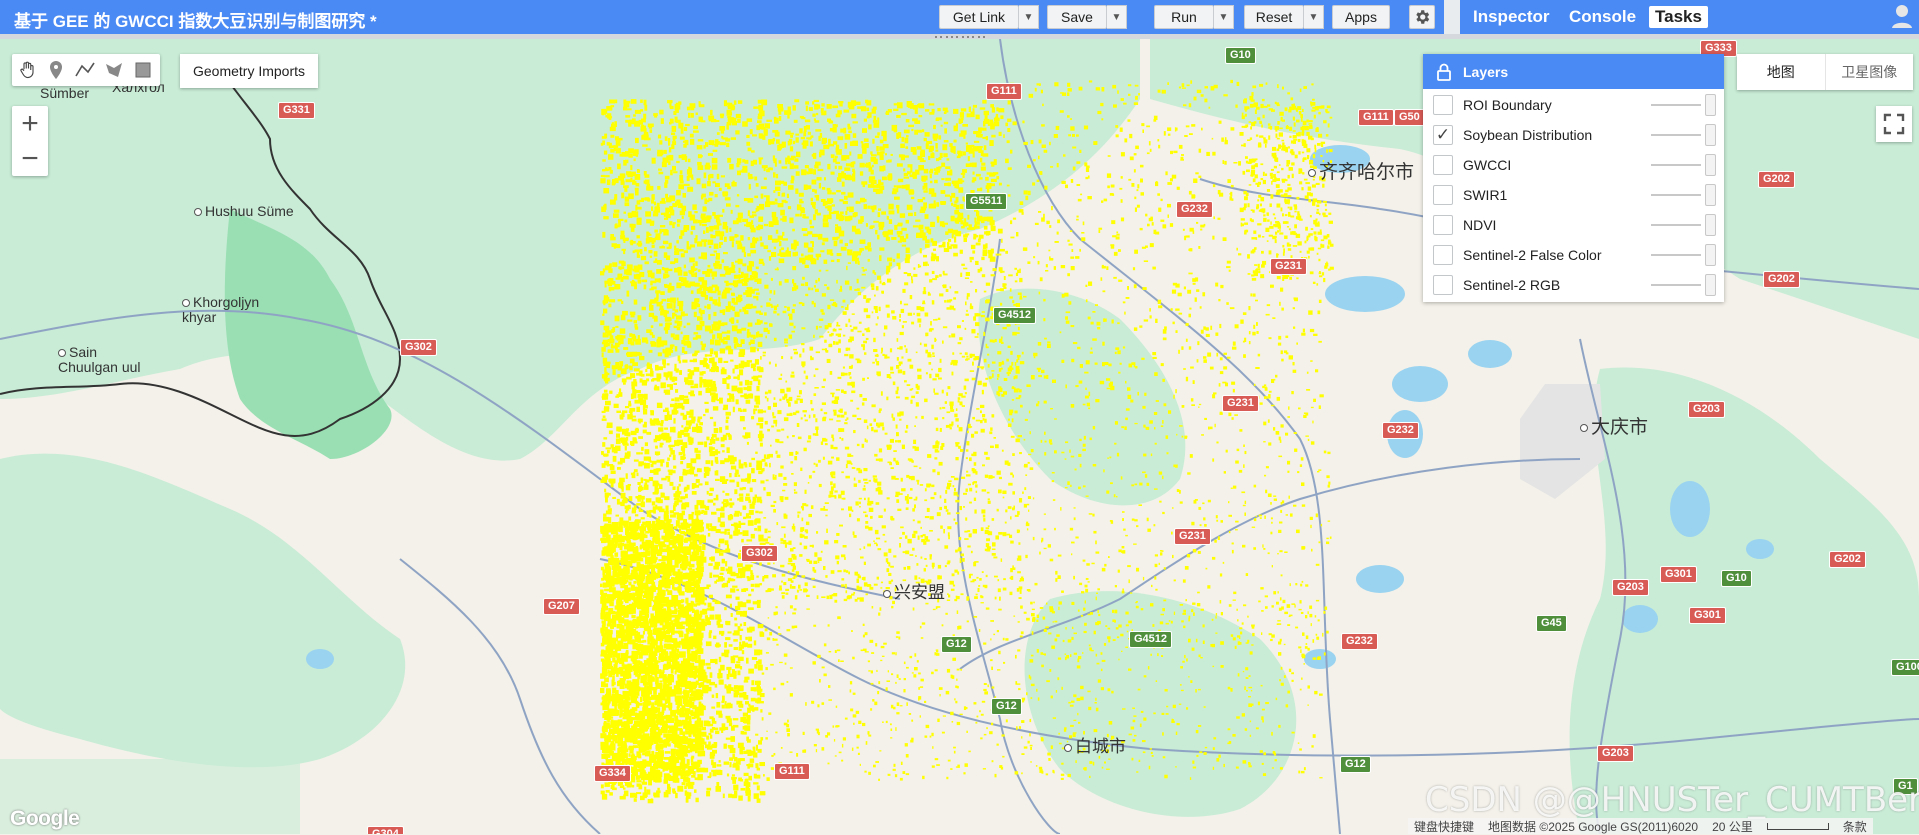 Image resolution: width=1919 pixels, height=835 pixels. Describe the element at coordinates (1361, 17) in the screenshot. I see `apps-button: Apps` at that location.